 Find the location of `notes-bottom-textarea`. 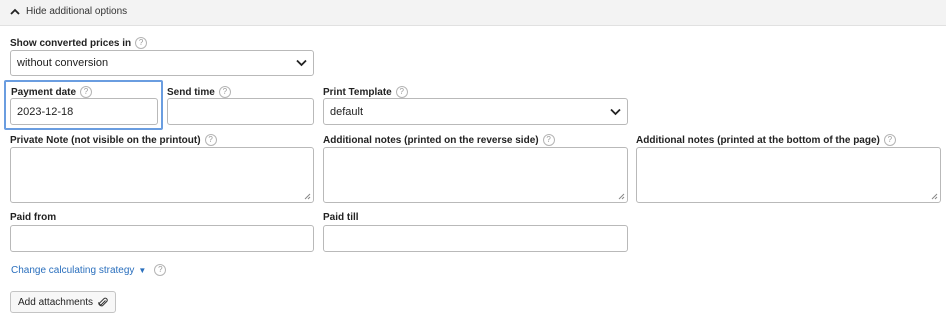

notes-bottom-textarea is located at coordinates (788, 175).